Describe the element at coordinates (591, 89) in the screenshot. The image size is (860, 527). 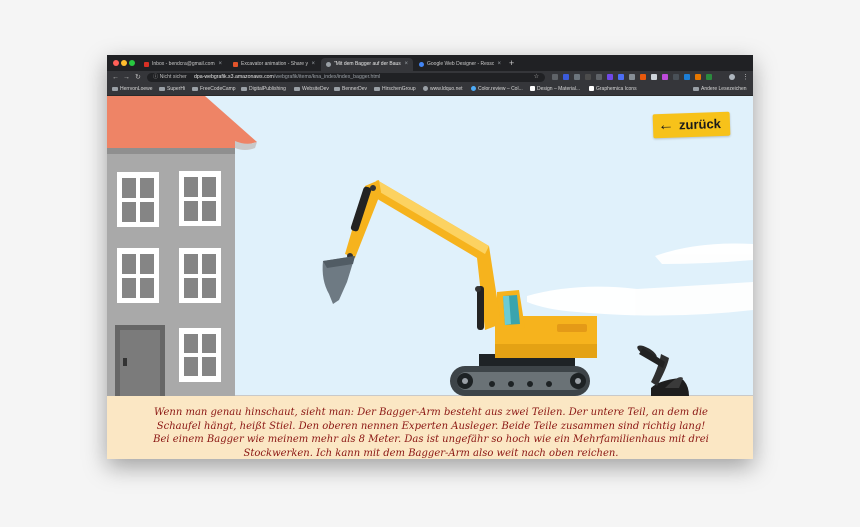
I see `graphemica-icon` at that location.